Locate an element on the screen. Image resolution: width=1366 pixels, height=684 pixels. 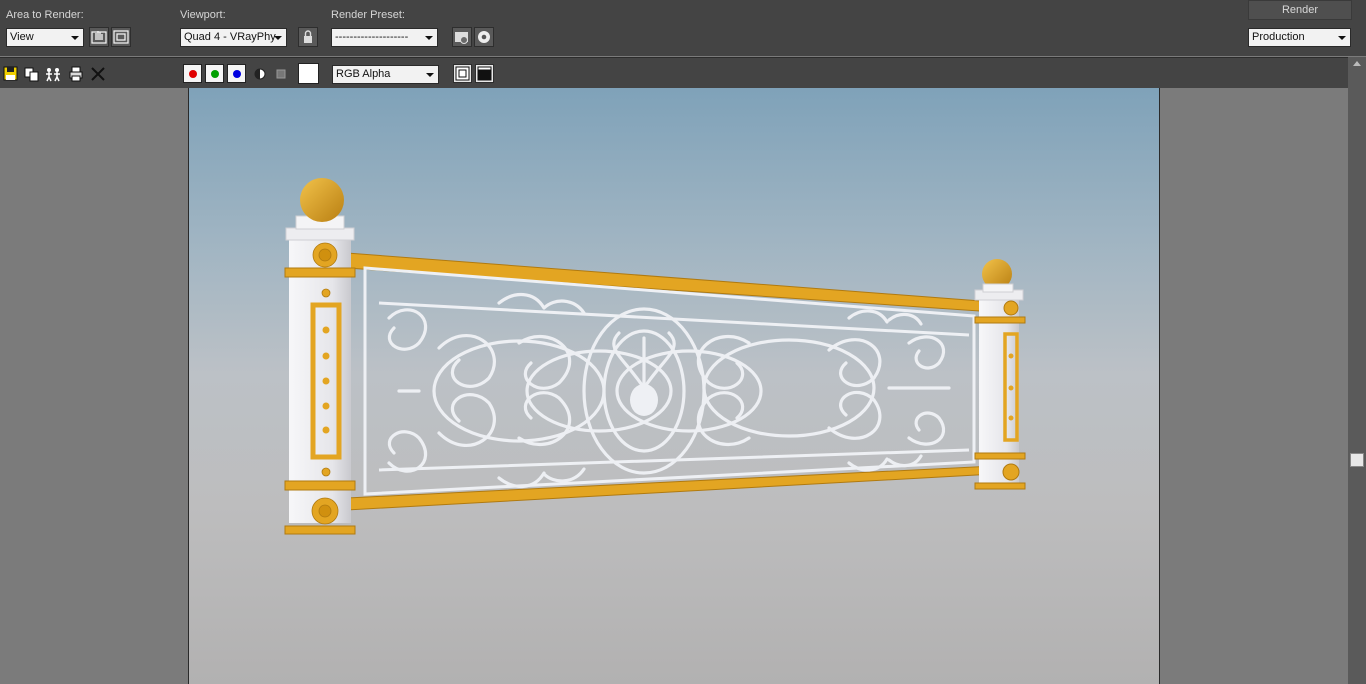
copy-icon is located at coordinates (32, 74).